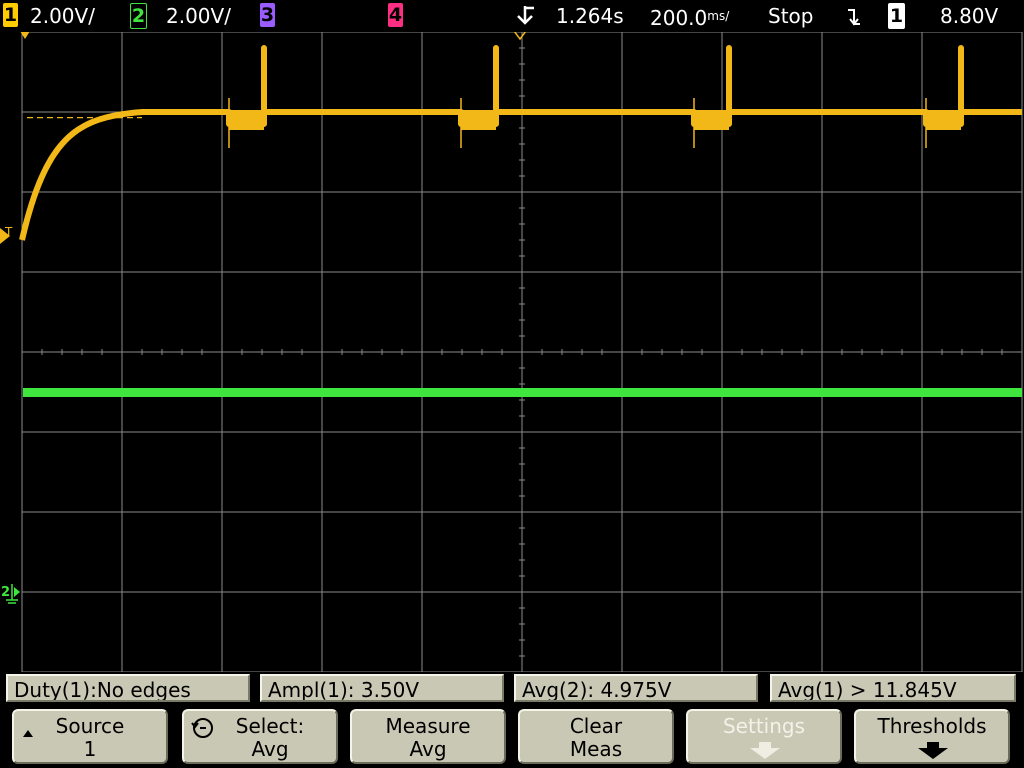  I want to click on timebase-value: 200.0, so click(679, 18).